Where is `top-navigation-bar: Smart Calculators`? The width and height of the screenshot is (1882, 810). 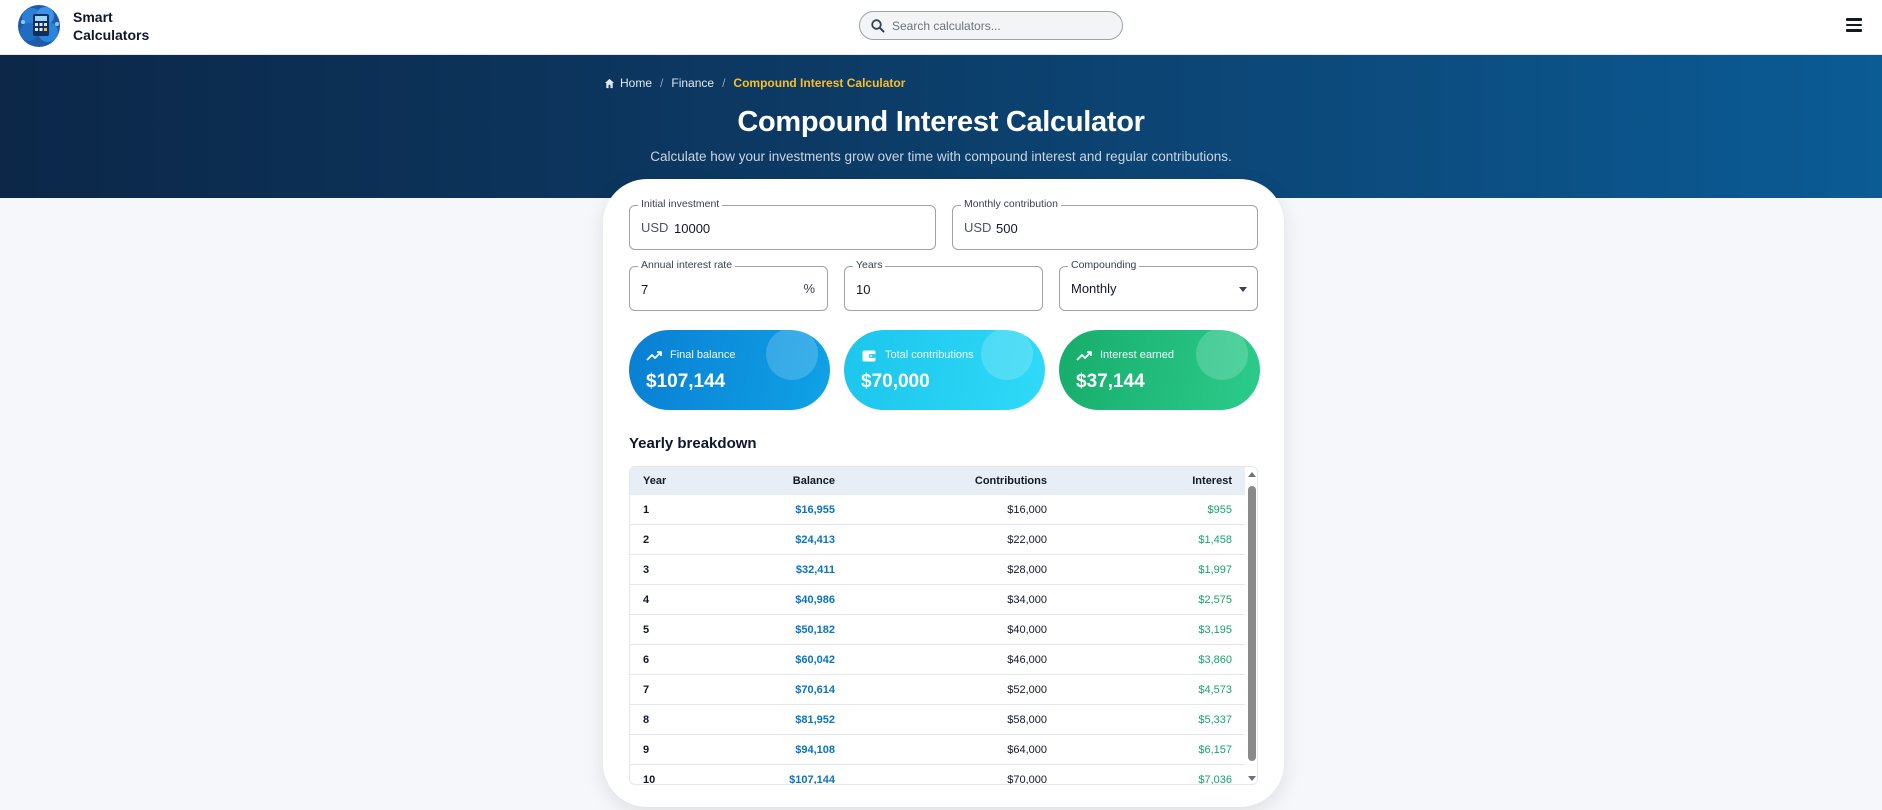
top-navigation-bar: Smart Calculators is located at coordinates (941, 27).